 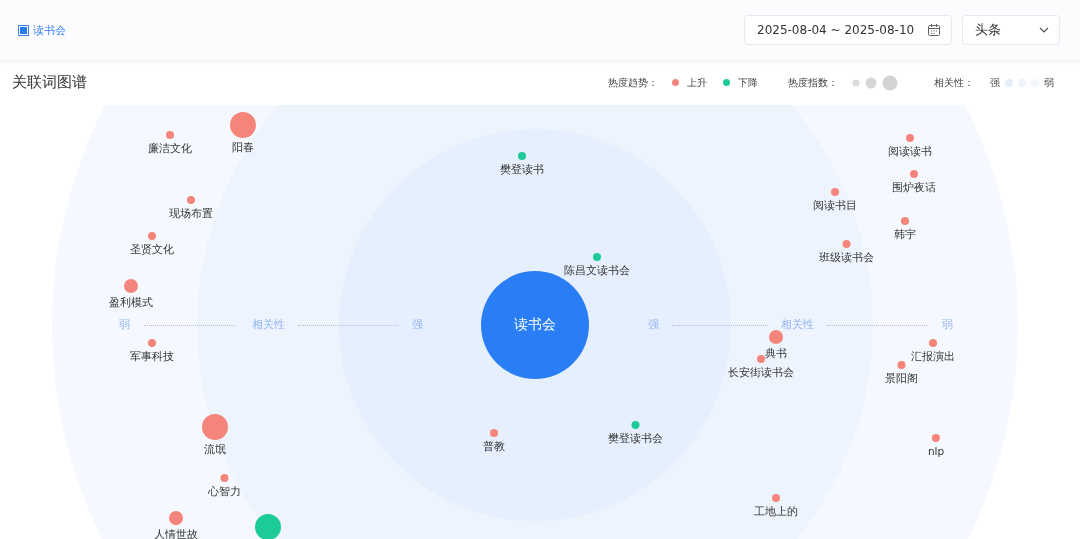 I want to click on keyword-label: 工地上的, so click(x=776, y=512).